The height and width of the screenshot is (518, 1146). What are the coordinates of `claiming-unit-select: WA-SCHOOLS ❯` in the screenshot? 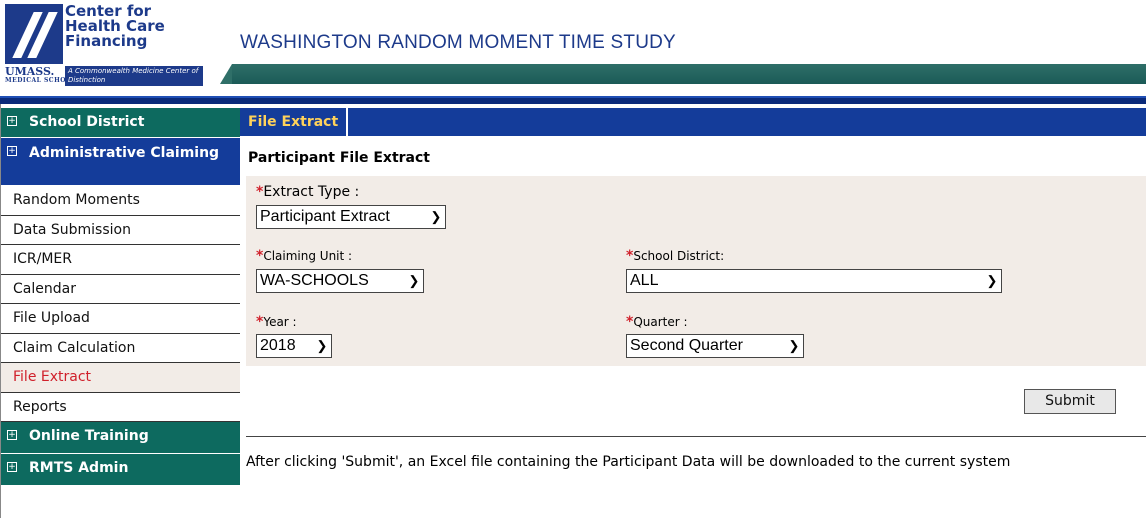 It's located at (340, 281).